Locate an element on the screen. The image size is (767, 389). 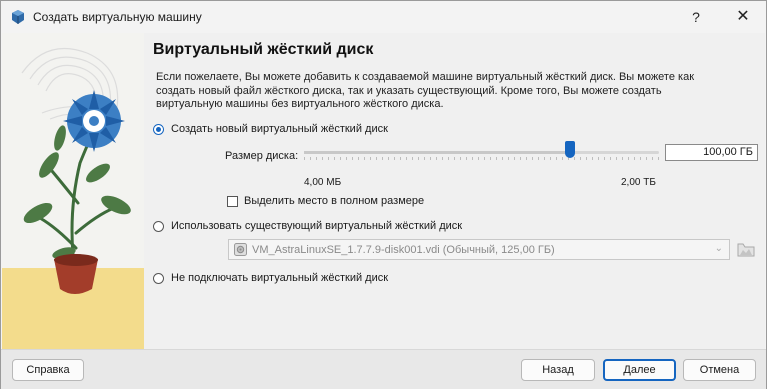
disk-size-label: Размер диска: is located at coordinates (262, 156).